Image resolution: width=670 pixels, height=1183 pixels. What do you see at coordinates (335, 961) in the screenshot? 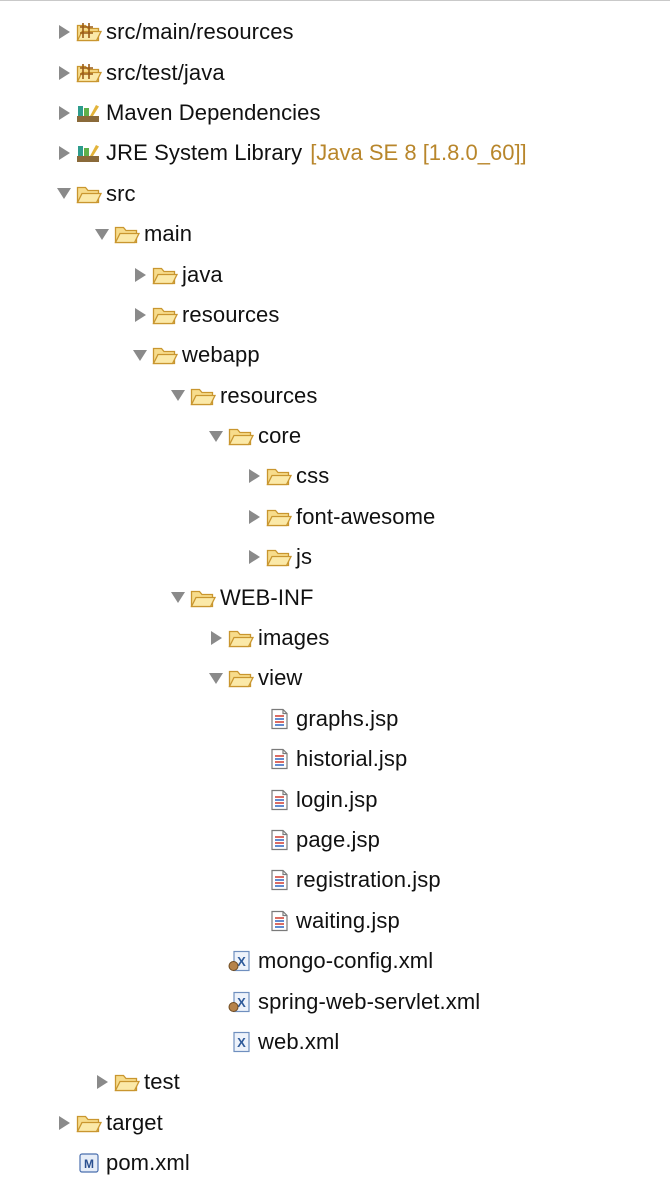
I see `tree-item-mongo-config-xml: Xmongo-config.xml` at bounding box center [335, 961].